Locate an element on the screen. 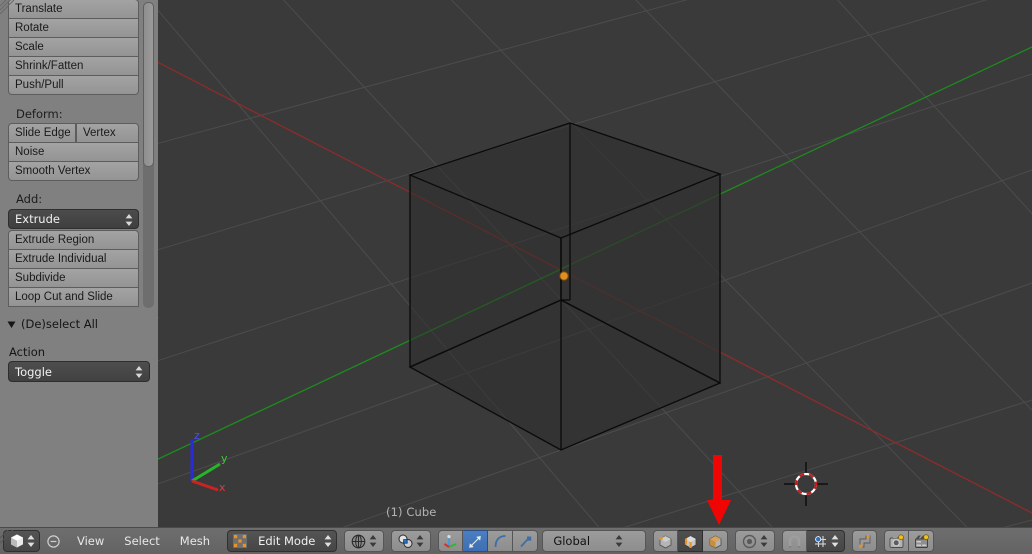 Image resolution: width=1032 pixels, height=554 pixels. vertex-select-icon is located at coordinates (665, 541).